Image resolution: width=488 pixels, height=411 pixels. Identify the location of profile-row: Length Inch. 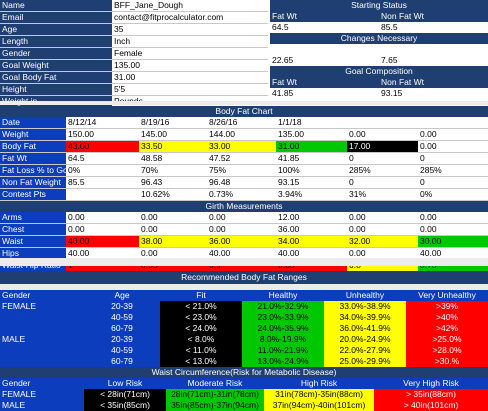
(134, 41).